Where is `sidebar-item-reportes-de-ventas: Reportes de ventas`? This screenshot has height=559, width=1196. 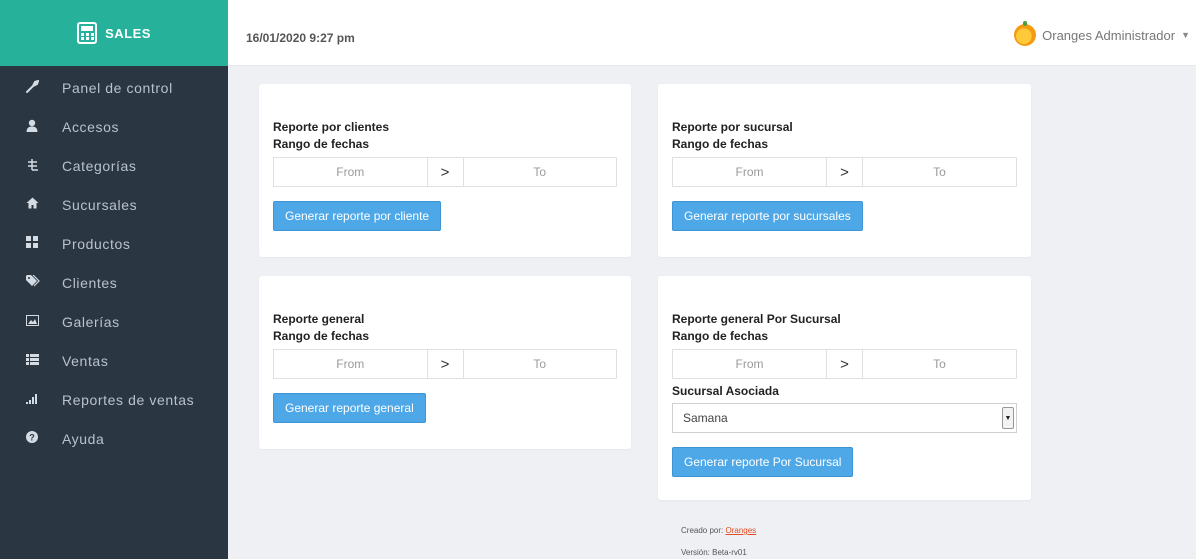
sidebar-item-reportes-de-ventas: Reportes de ventas is located at coordinates (114, 399).